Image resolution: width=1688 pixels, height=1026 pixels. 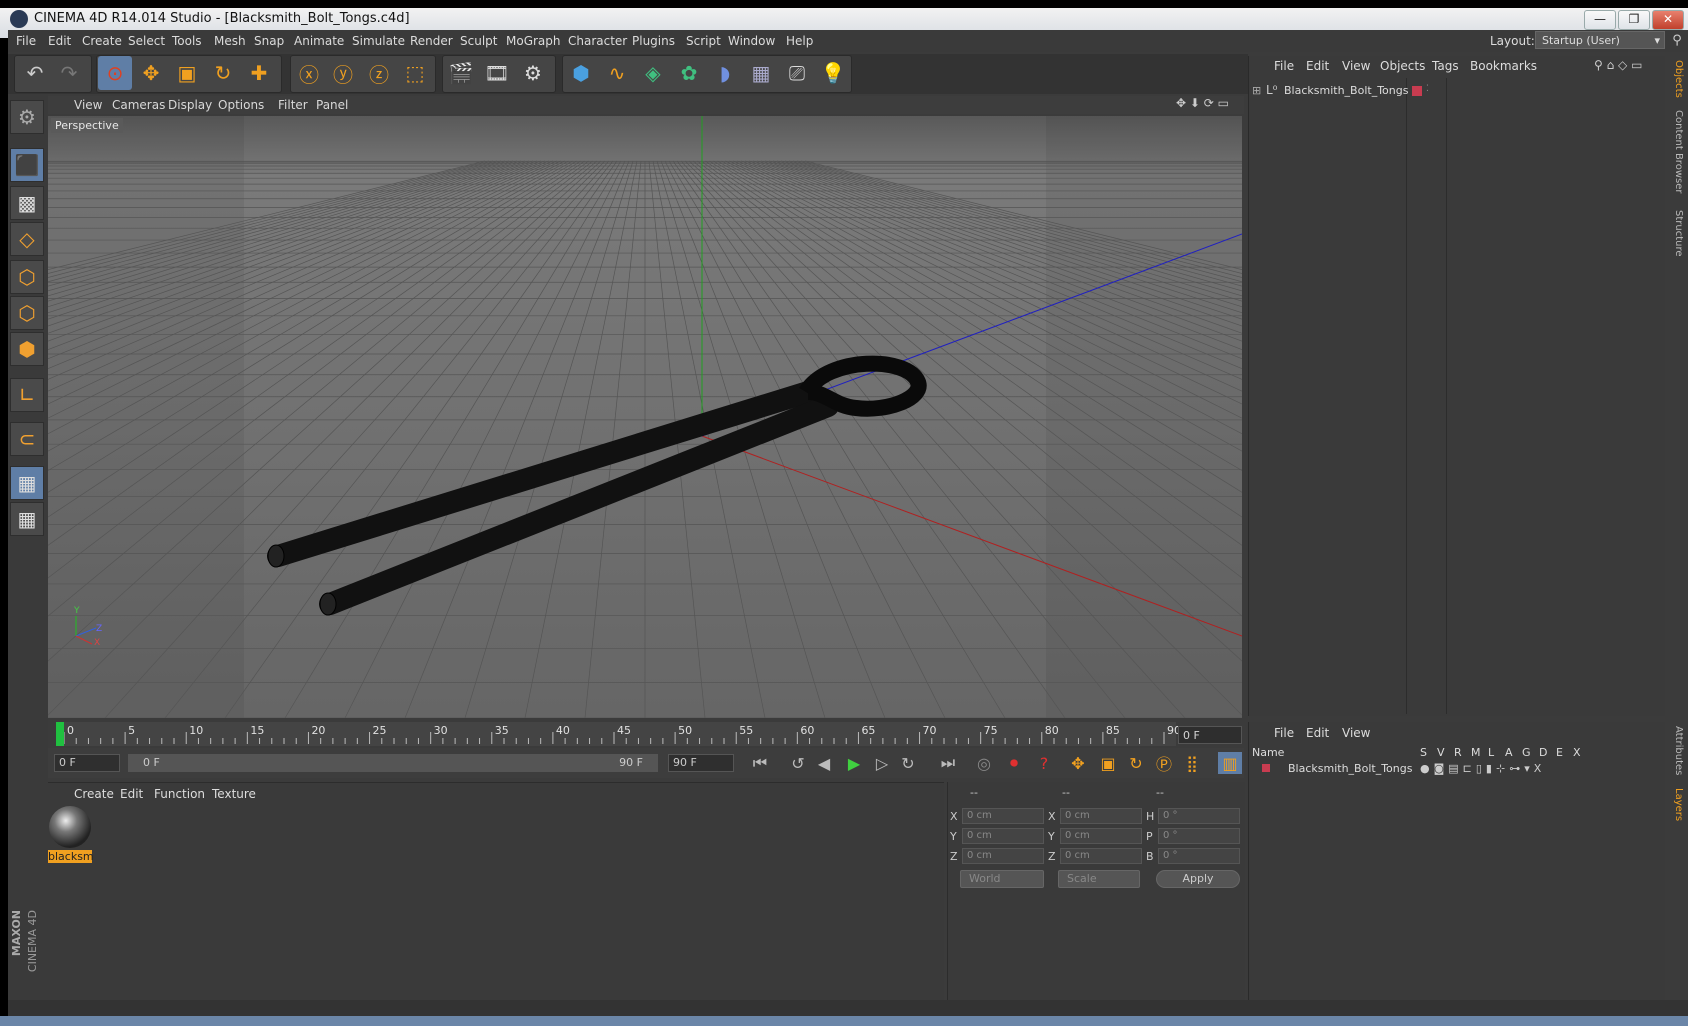 I want to click on apply-button: Apply, so click(x=1198, y=879).